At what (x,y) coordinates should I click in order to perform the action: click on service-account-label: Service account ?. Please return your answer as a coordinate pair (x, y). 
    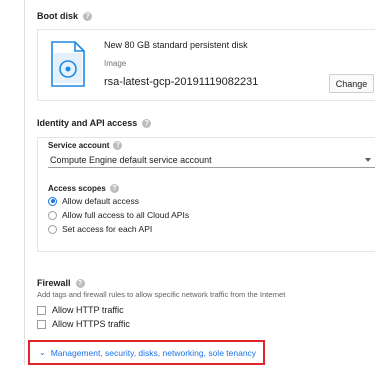
    Looking at the image, I should click on (85, 145).